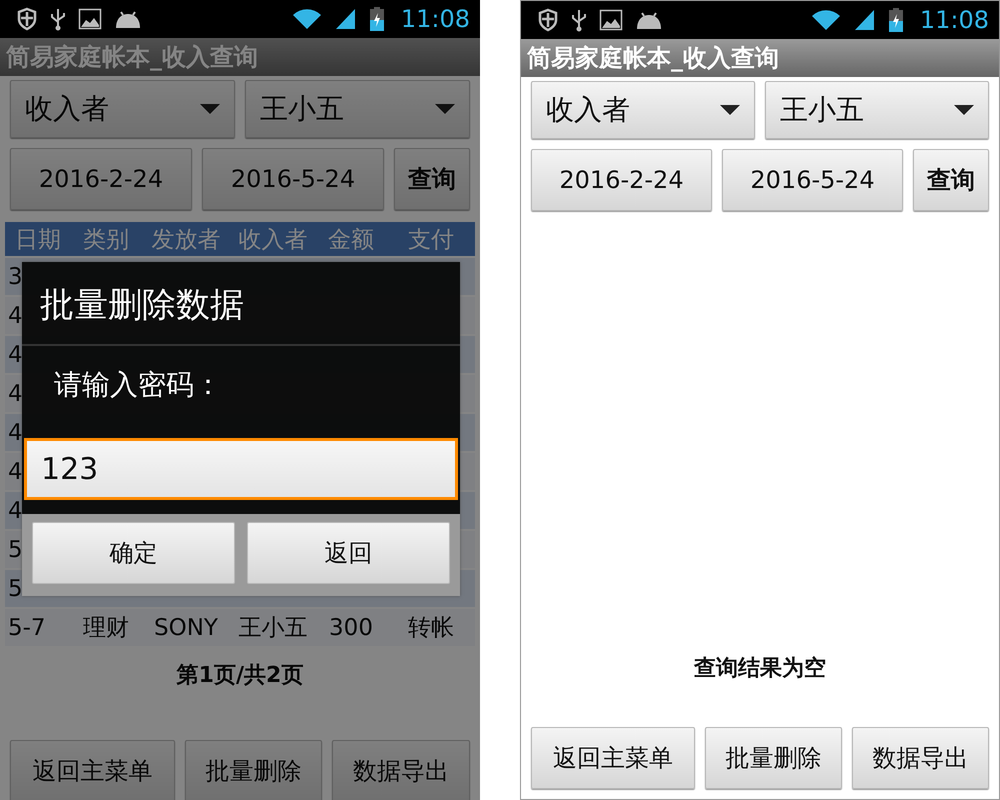  What do you see at coordinates (186, 627) in the screenshot?
I see `table-cell-text: SONY` at bounding box center [186, 627].